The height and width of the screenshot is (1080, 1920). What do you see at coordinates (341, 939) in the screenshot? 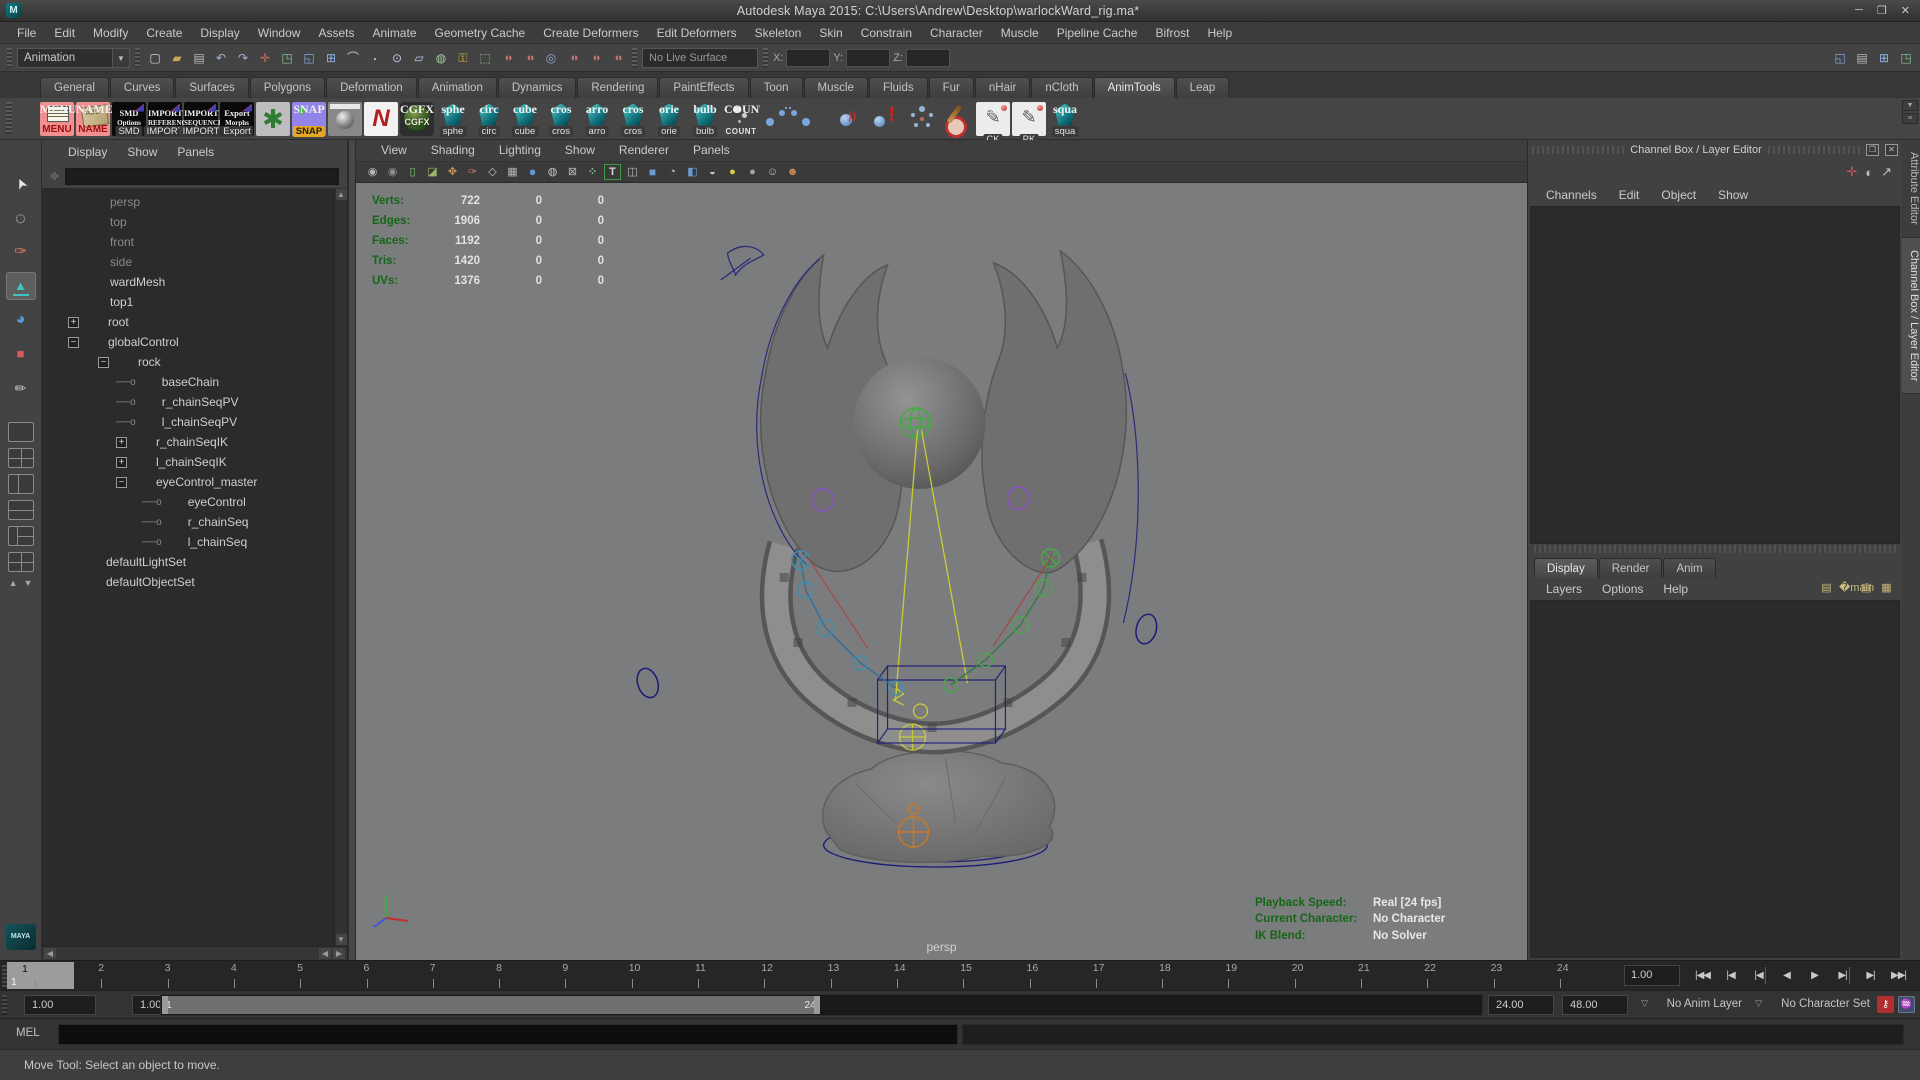
I see `scroll-down-icon: ▼` at bounding box center [341, 939].